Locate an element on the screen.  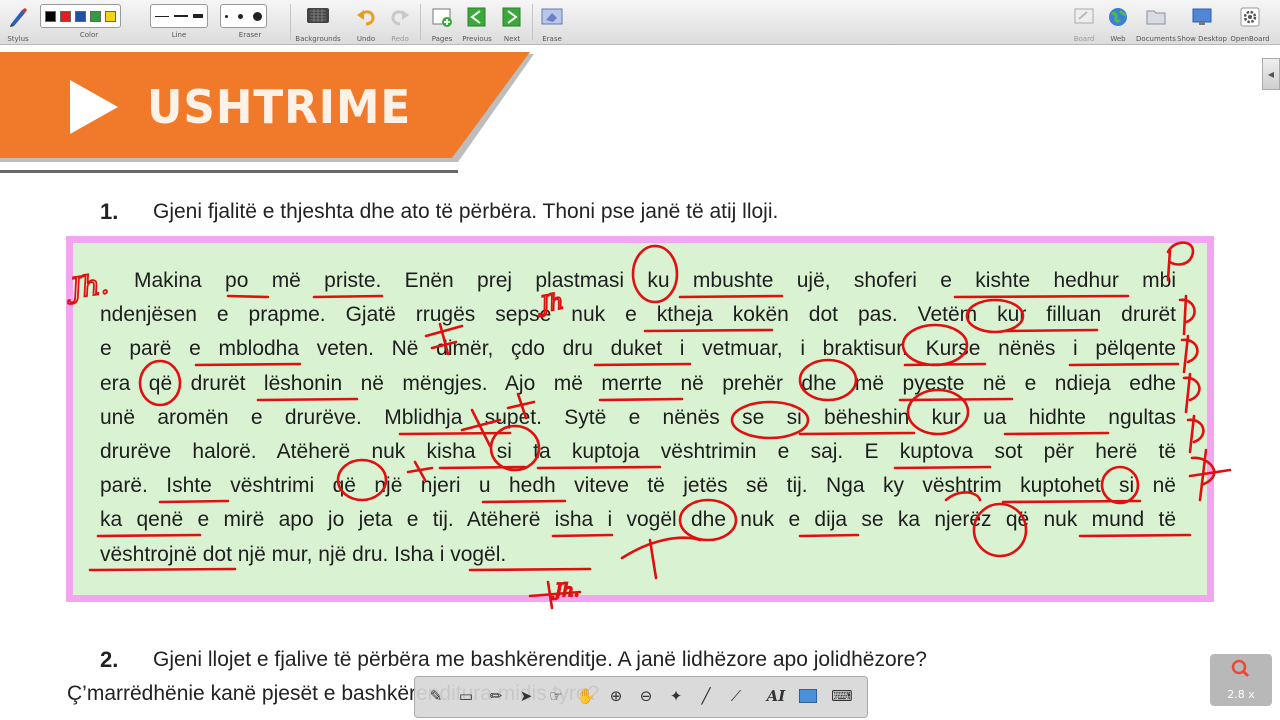
eraser-icon: ▭ is located at coordinates (466, 696).